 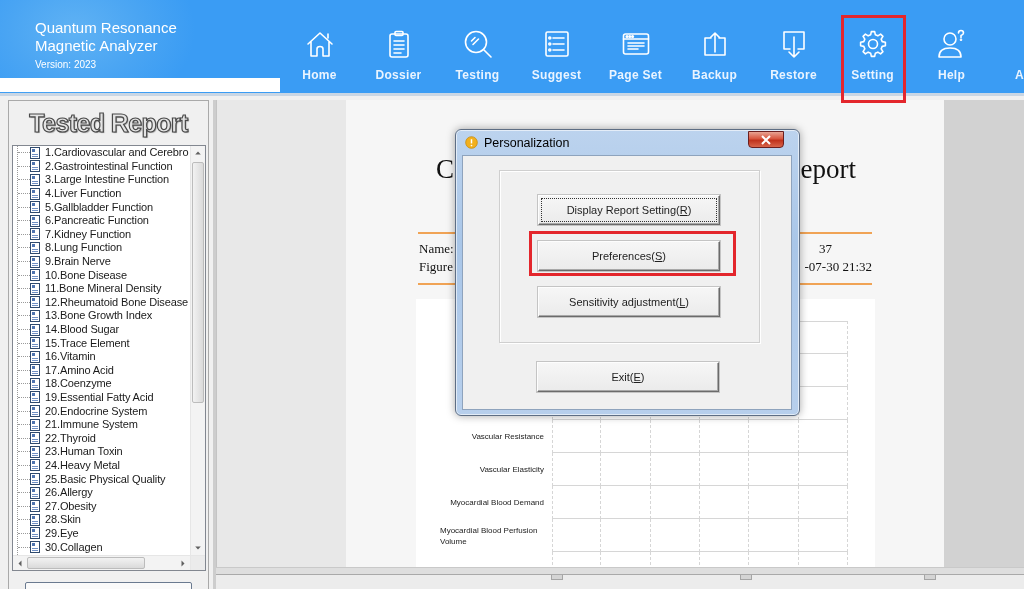 What do you see at coordinates (825, 249) in the screenshot?
I see `info-value: 37` at bounding box center [825, 249].